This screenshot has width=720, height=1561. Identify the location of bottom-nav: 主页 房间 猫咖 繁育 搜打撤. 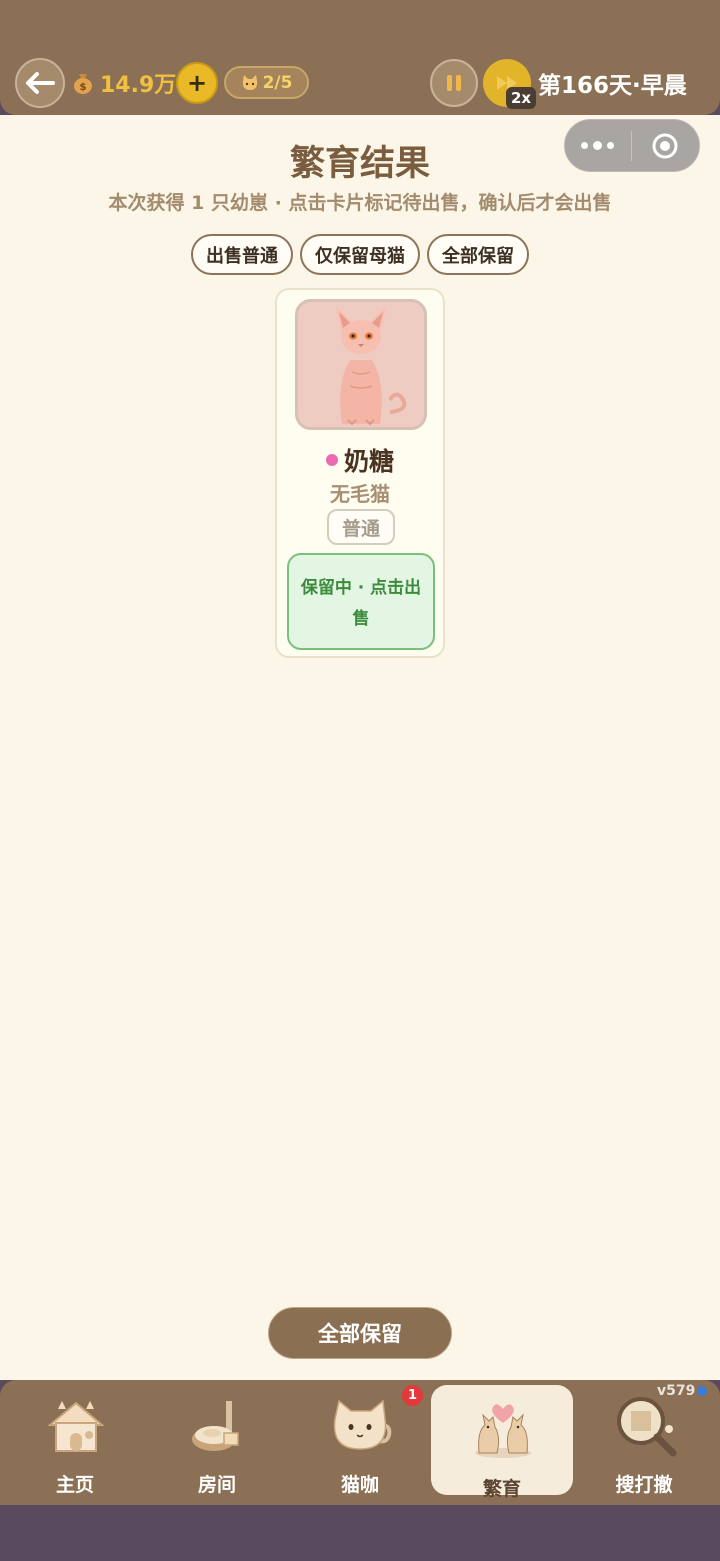
(360, 1442).